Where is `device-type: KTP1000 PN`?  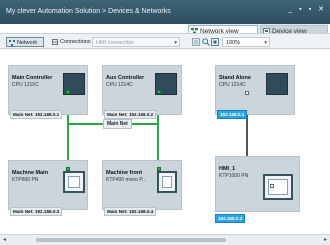
device-type: KTP1000 PN is located at coordinates (234, 176).